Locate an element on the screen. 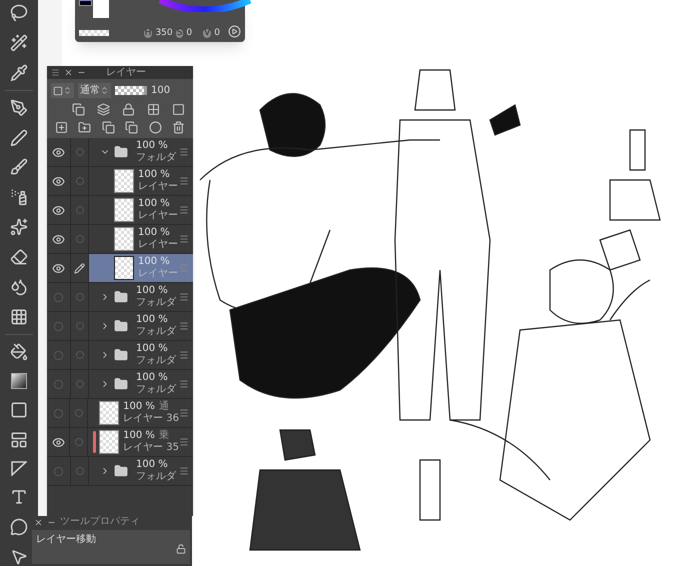  eraser-icon is located at coordinates (19, 257).